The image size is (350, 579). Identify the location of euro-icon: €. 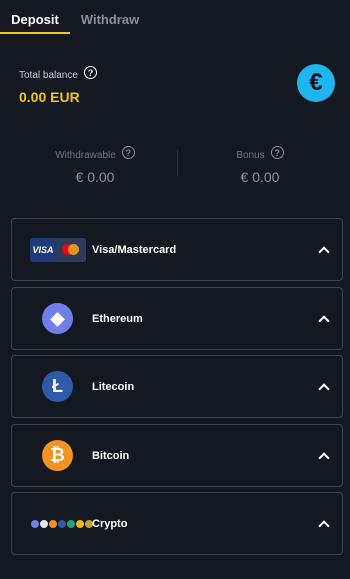
(316, 83).